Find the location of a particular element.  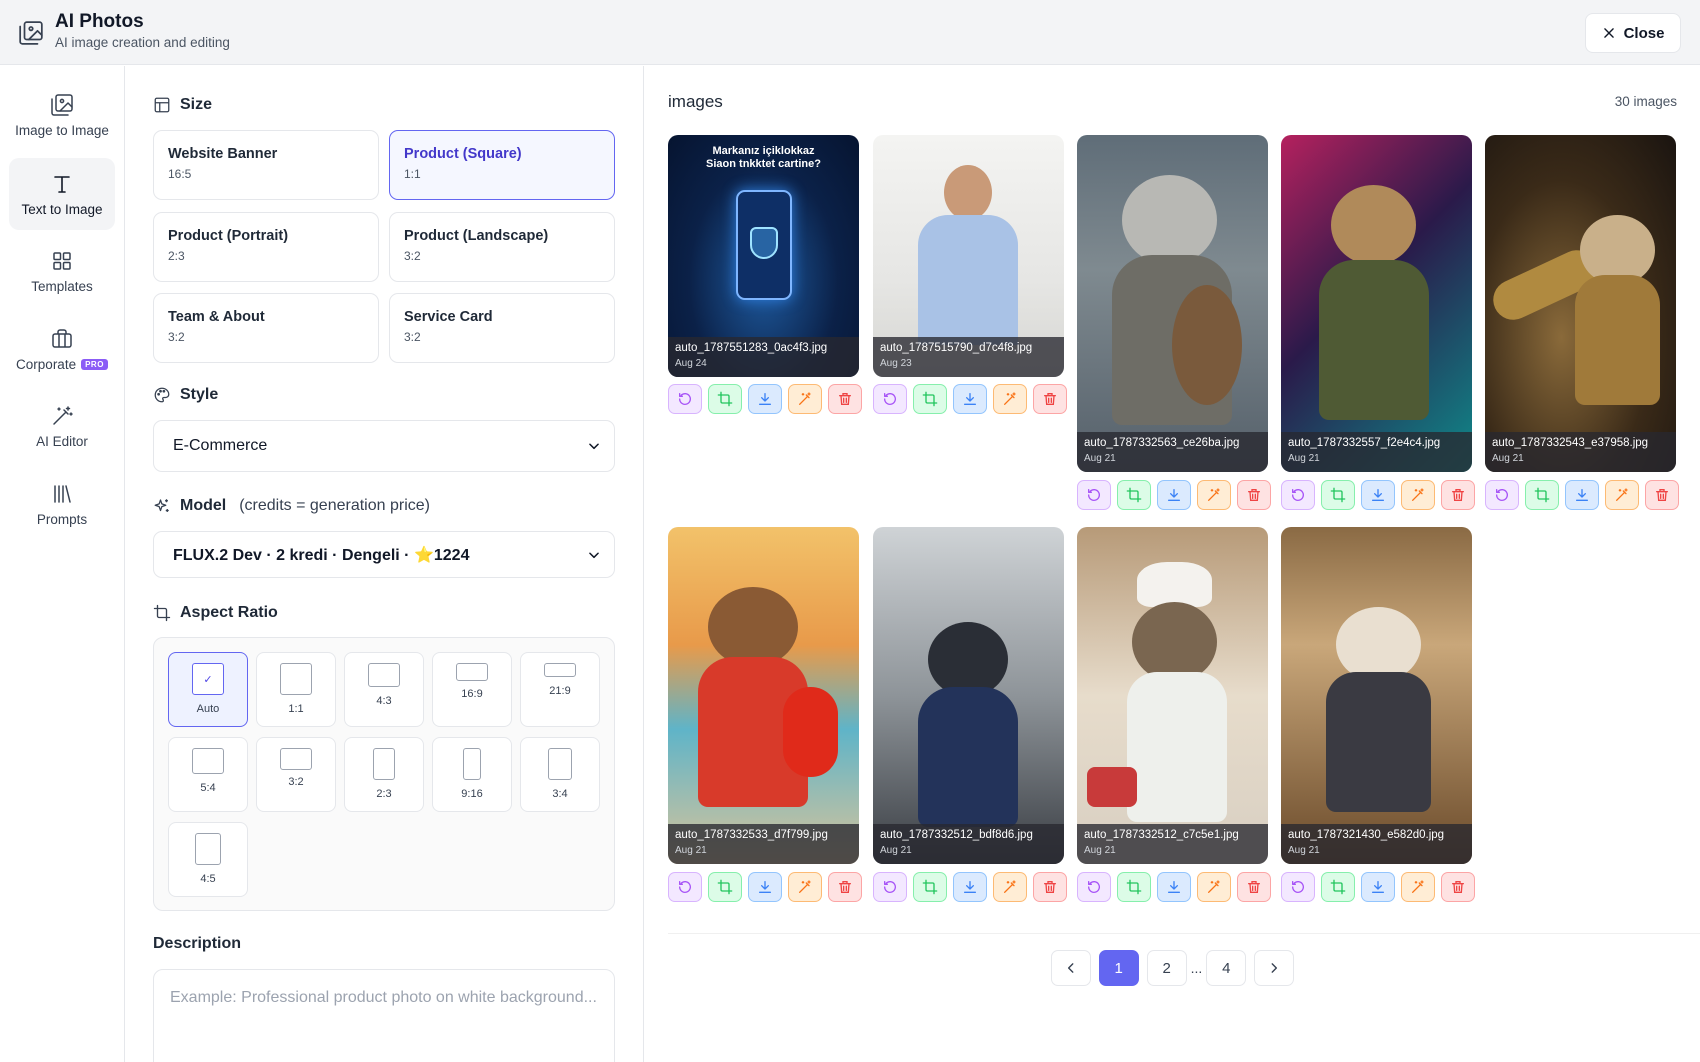

image-card: auto_1787332512_bdf8d6.jpg Aug 21 is located at coordinates (968, 695).